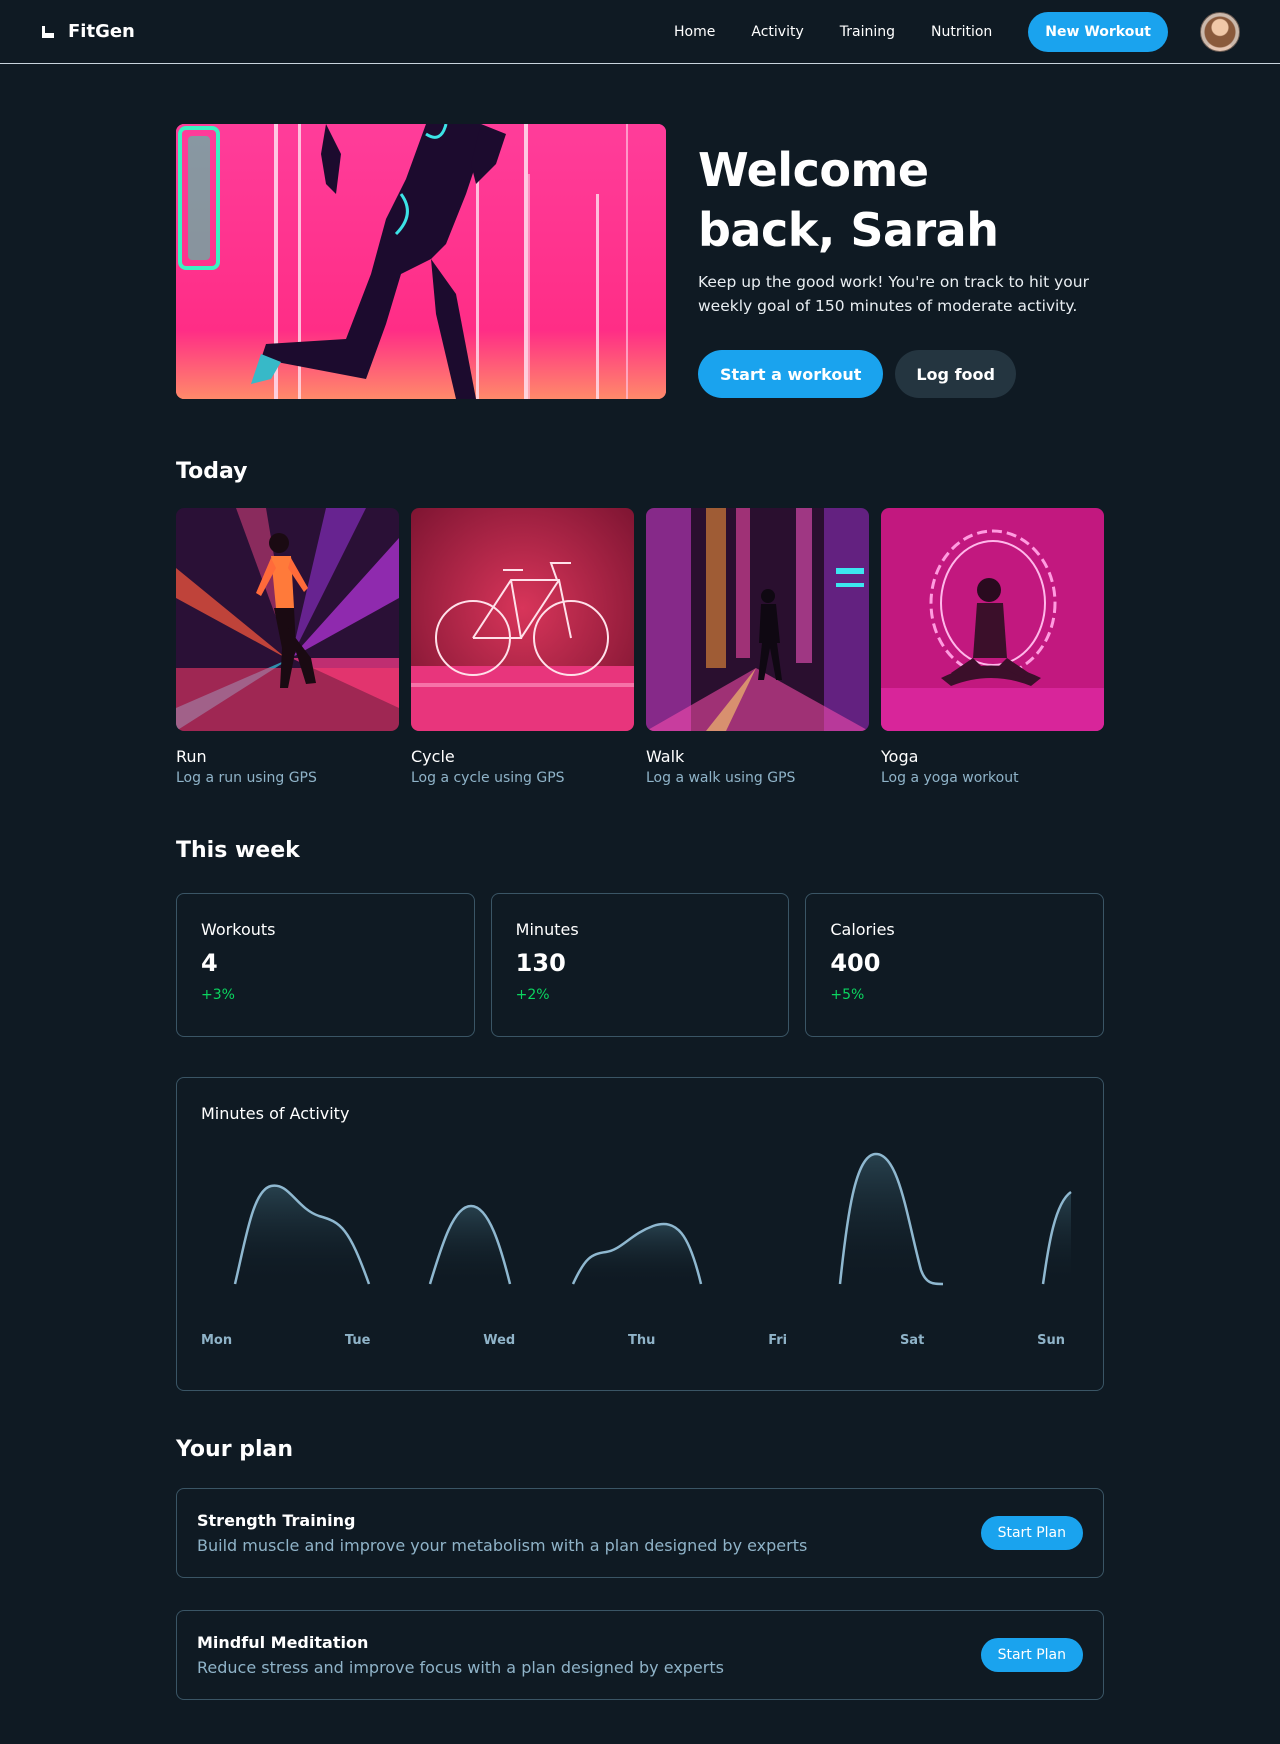 The width and height of the screenshot is (1280, 1744). I want to click on stat-card-minutes: Minutes 130 +2%, so click(640, 965).